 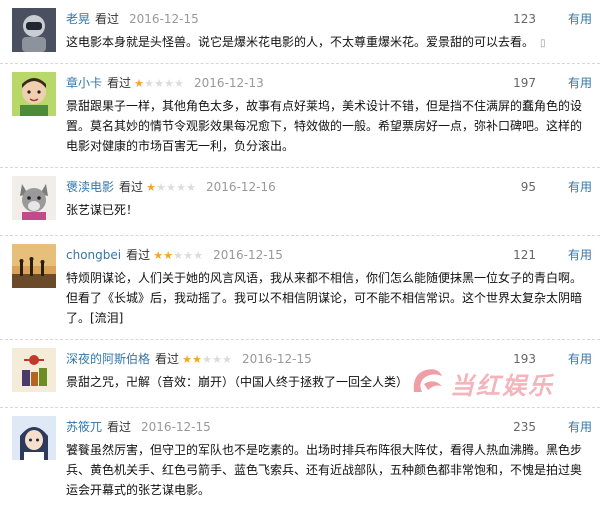 I want to click on avatar-anime-girl-icon, so click(x=34, y=438).